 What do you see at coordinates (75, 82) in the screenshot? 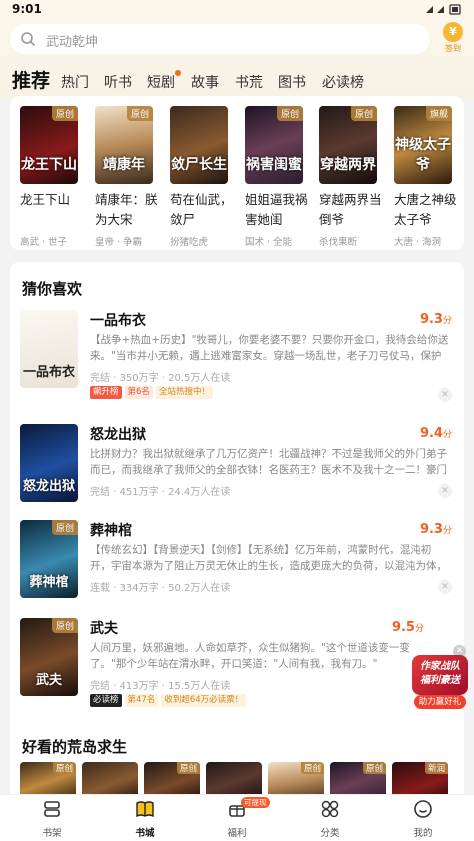
I see `tab-hot: 热门` at bounding box center [75, 82].